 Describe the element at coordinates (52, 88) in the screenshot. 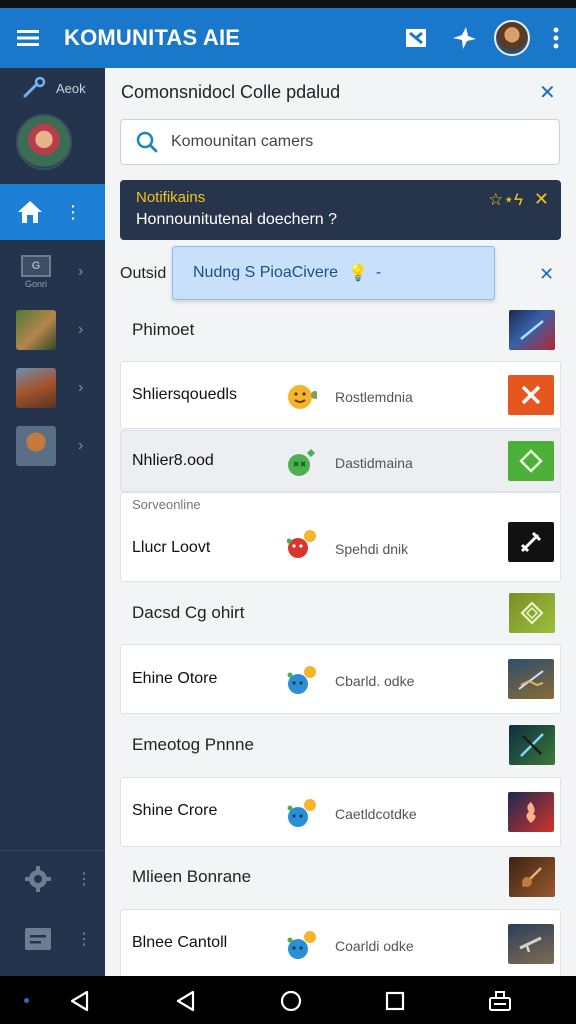

I see `sidebar-header: Aeok` at that location.